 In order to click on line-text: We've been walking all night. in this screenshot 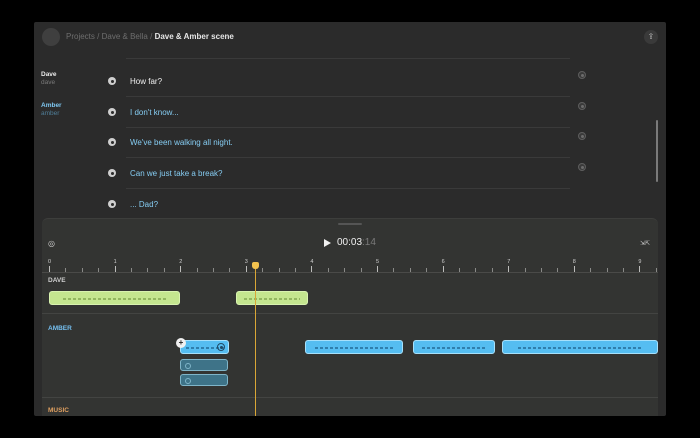, I will do `click(181, 142)`.